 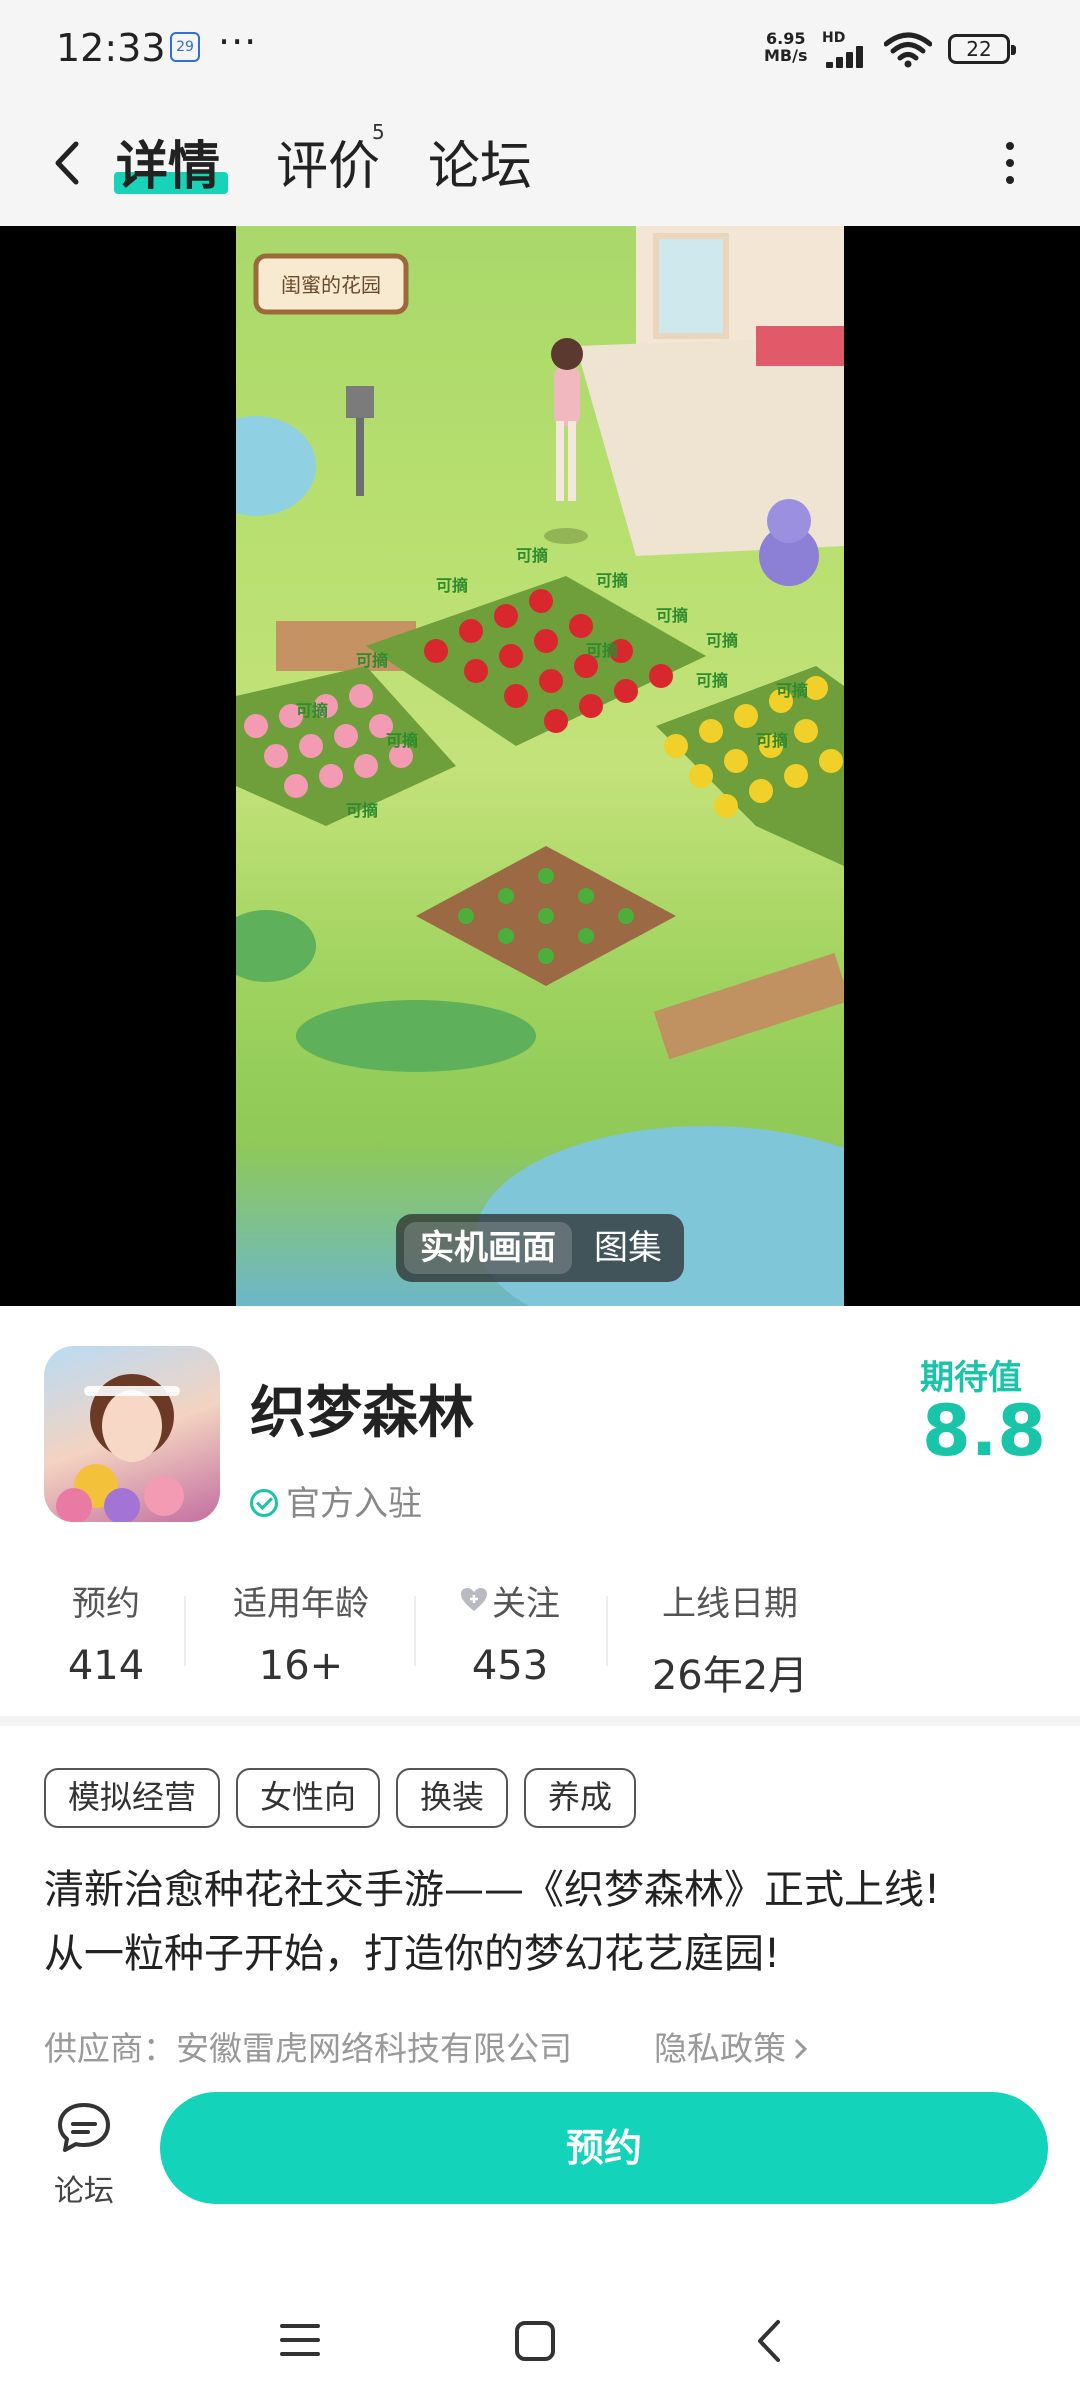 I want to click on forum-button: 论坛, so click(x=84, y=2160).